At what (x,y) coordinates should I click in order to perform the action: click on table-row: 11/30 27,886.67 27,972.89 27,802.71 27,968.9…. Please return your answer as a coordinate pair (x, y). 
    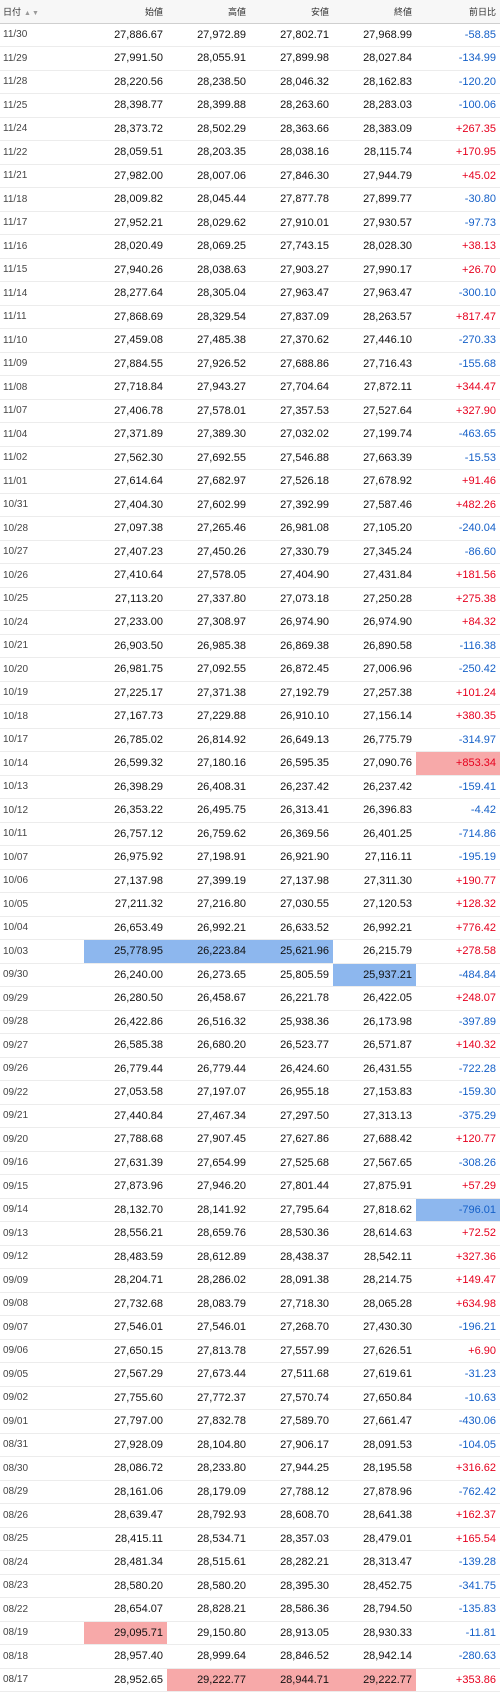
    Looking at the image, I should click on (250, 35).